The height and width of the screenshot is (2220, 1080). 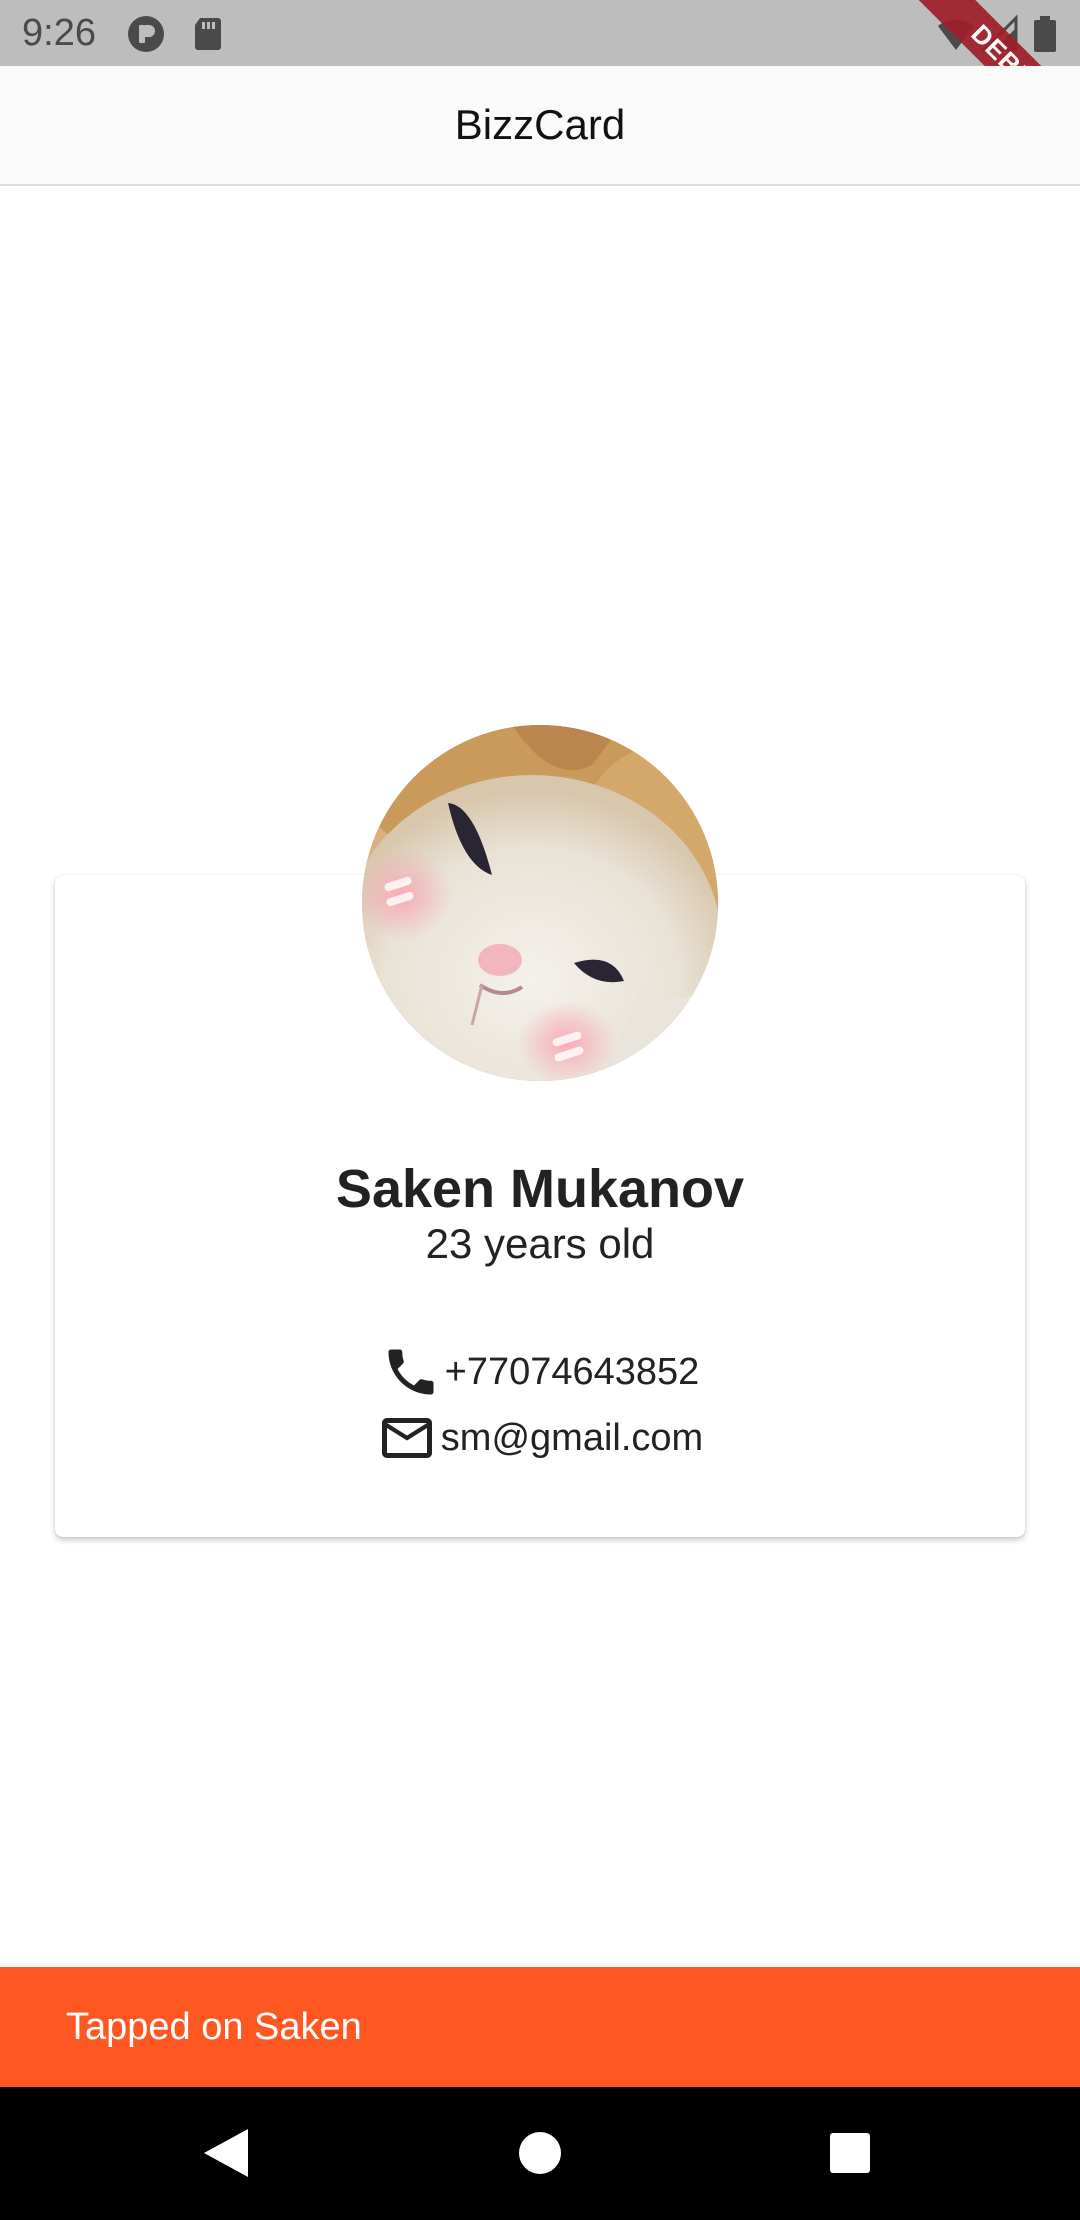 What do you see at coordinates (1045, 34) in the screenshot?
I see `battery-icon` at bounding box center [1045, 34].